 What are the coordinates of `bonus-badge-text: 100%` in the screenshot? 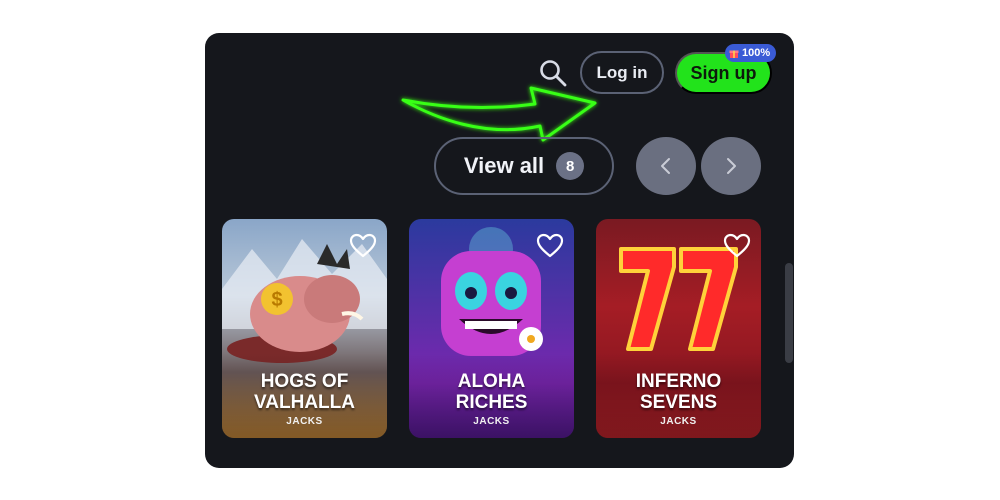 It's located at (756, 53).